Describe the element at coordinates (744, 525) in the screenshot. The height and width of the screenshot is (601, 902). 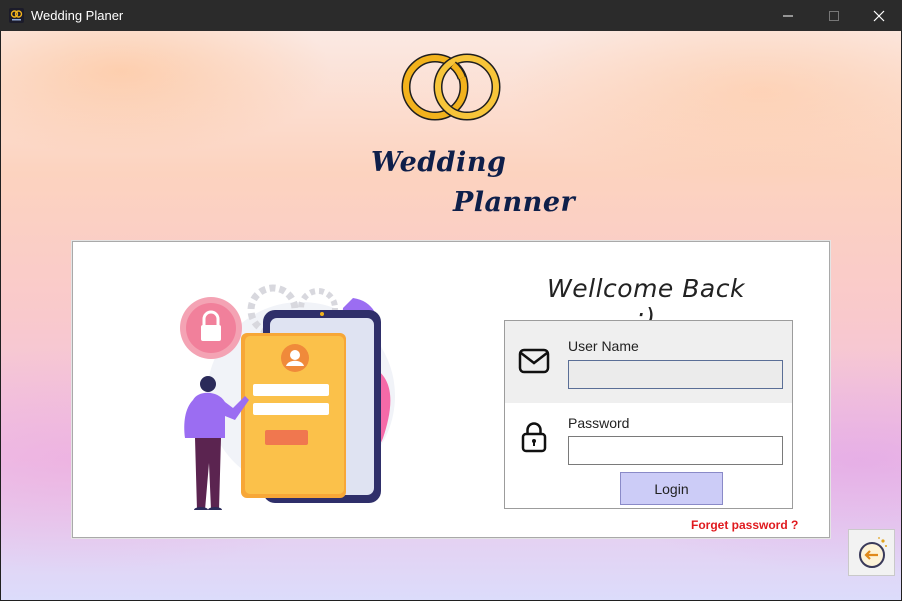
I see `forgot-password-link: Forget password ?` at that location.